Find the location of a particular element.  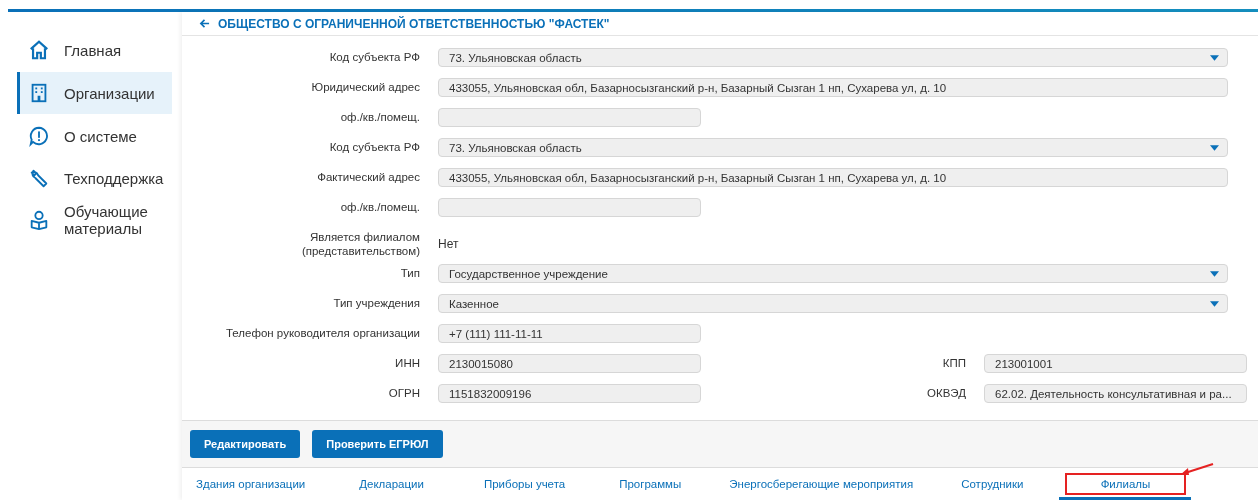

home-icon is located at coordinates (39, 50).